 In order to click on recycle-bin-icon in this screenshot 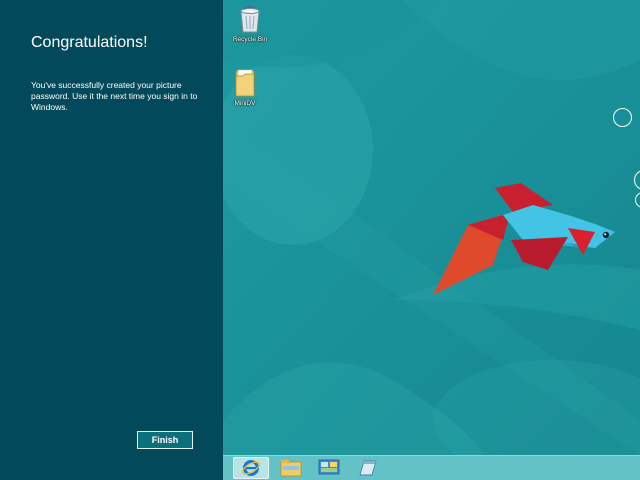, I will do `click(250, 19)`.